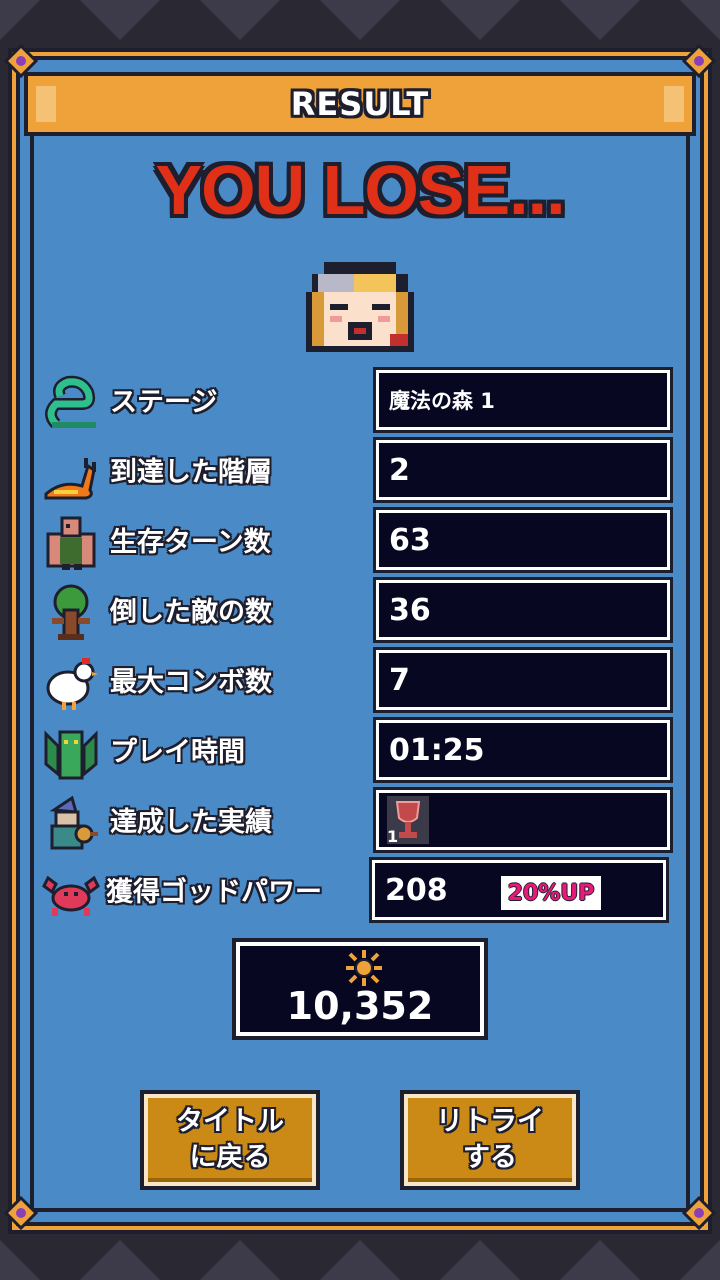  I want to click on stat-value-box: 7, so click(523, 680).